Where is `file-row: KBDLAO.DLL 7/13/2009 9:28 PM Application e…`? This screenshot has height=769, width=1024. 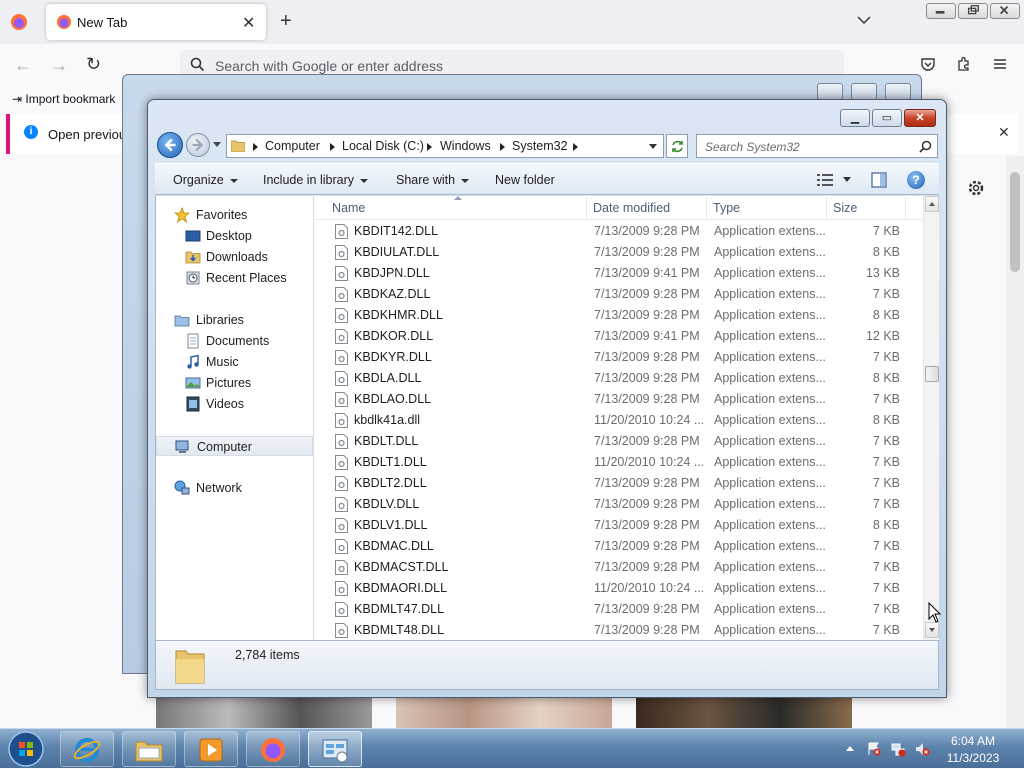
file-row: KBDLAO.DLL 7/13/2009 9:28 PM Application e… is located at coordinates (619, 399).